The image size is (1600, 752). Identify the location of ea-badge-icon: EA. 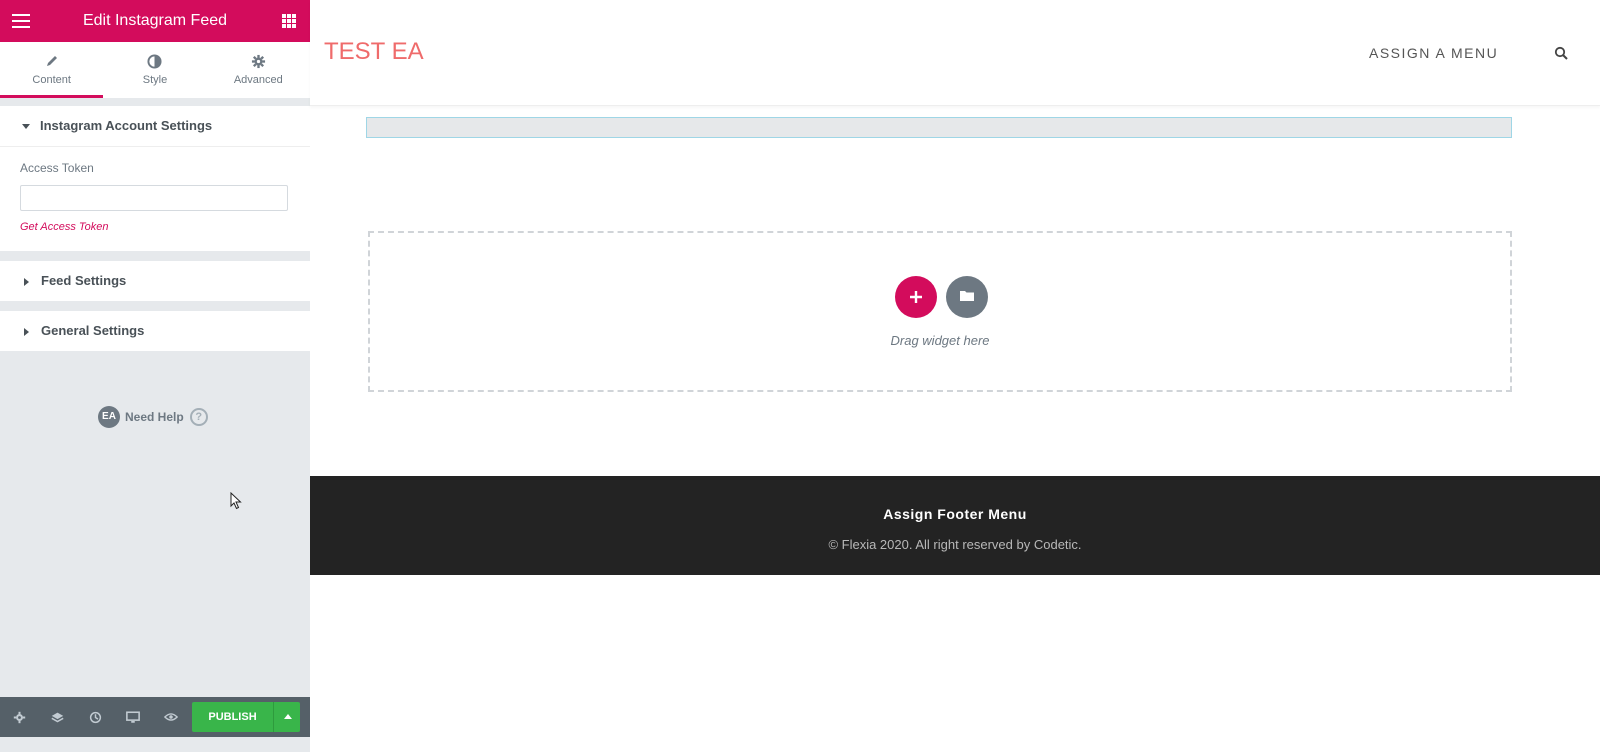
(109, 417).